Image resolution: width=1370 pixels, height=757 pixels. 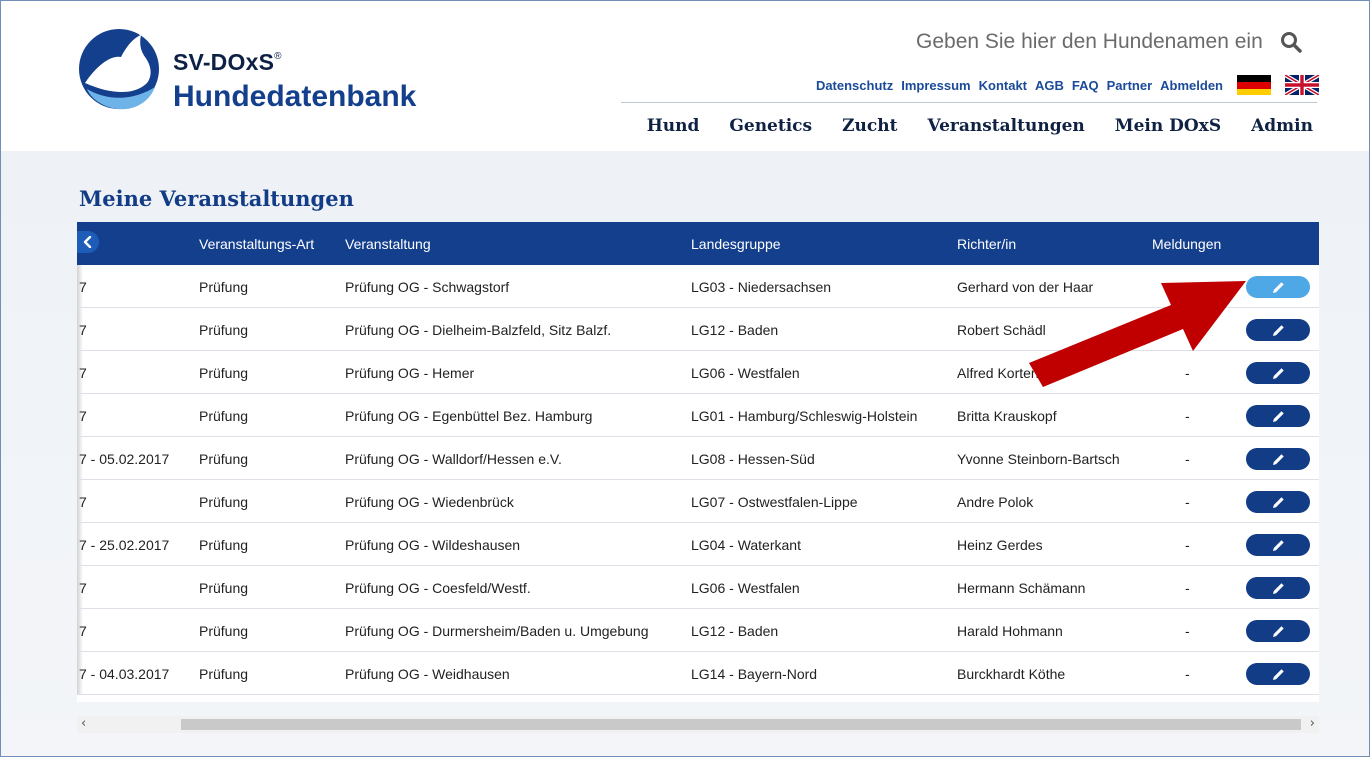 I want to click on cell-landesgruppe: LG06 - Westfalen, so click(x=745, y=373).